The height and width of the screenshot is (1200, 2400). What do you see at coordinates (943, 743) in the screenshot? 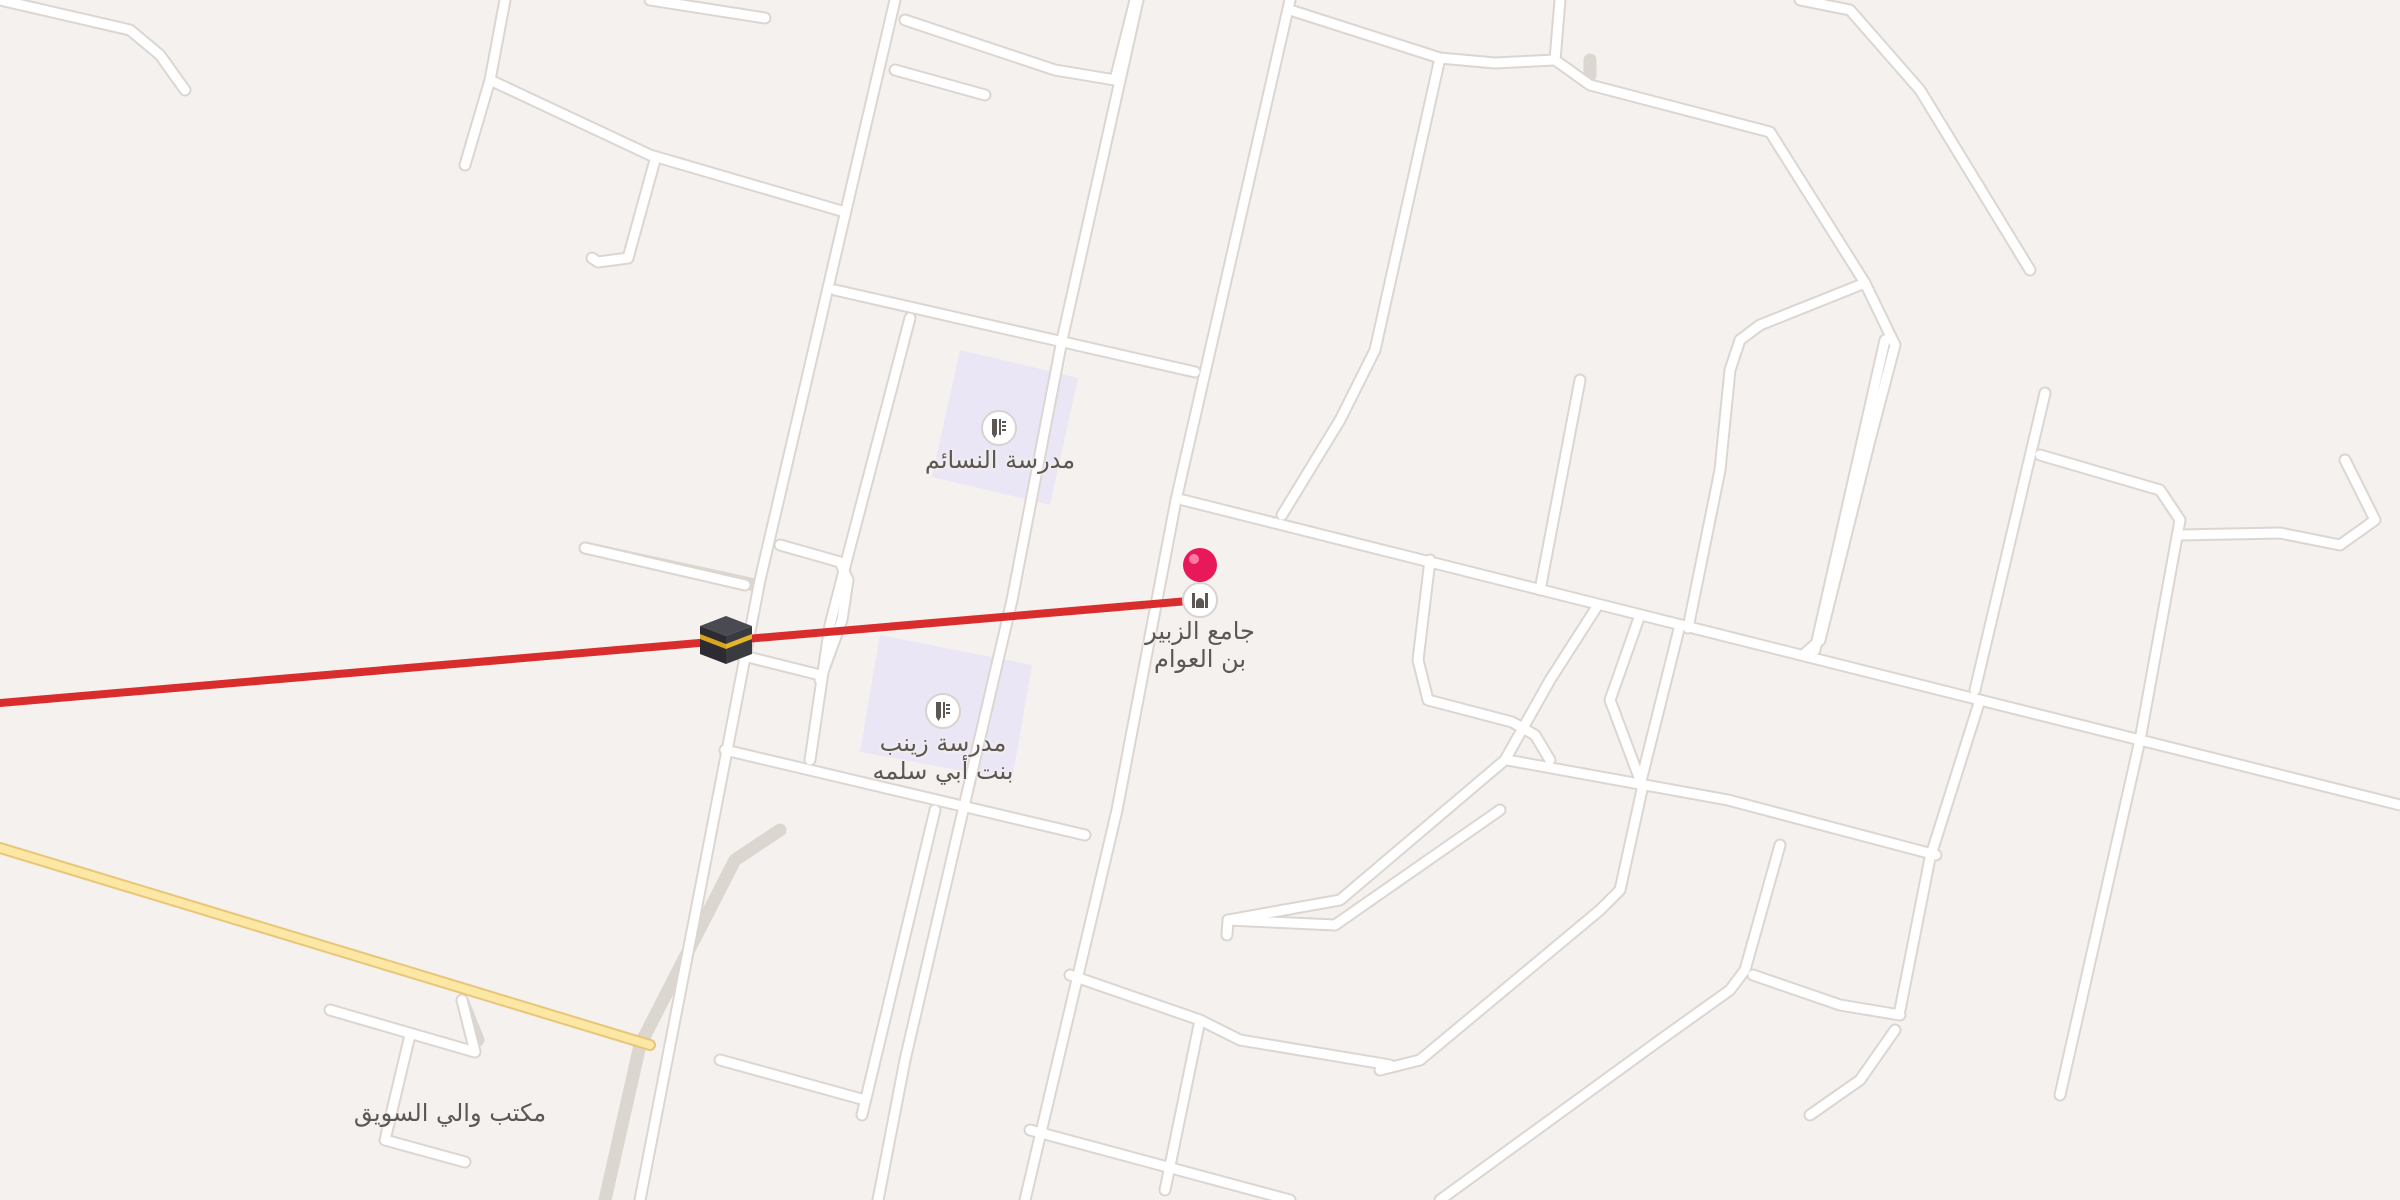
I see `poi-name-line1: مدرسة زينب` at bounding box center [943, 743].